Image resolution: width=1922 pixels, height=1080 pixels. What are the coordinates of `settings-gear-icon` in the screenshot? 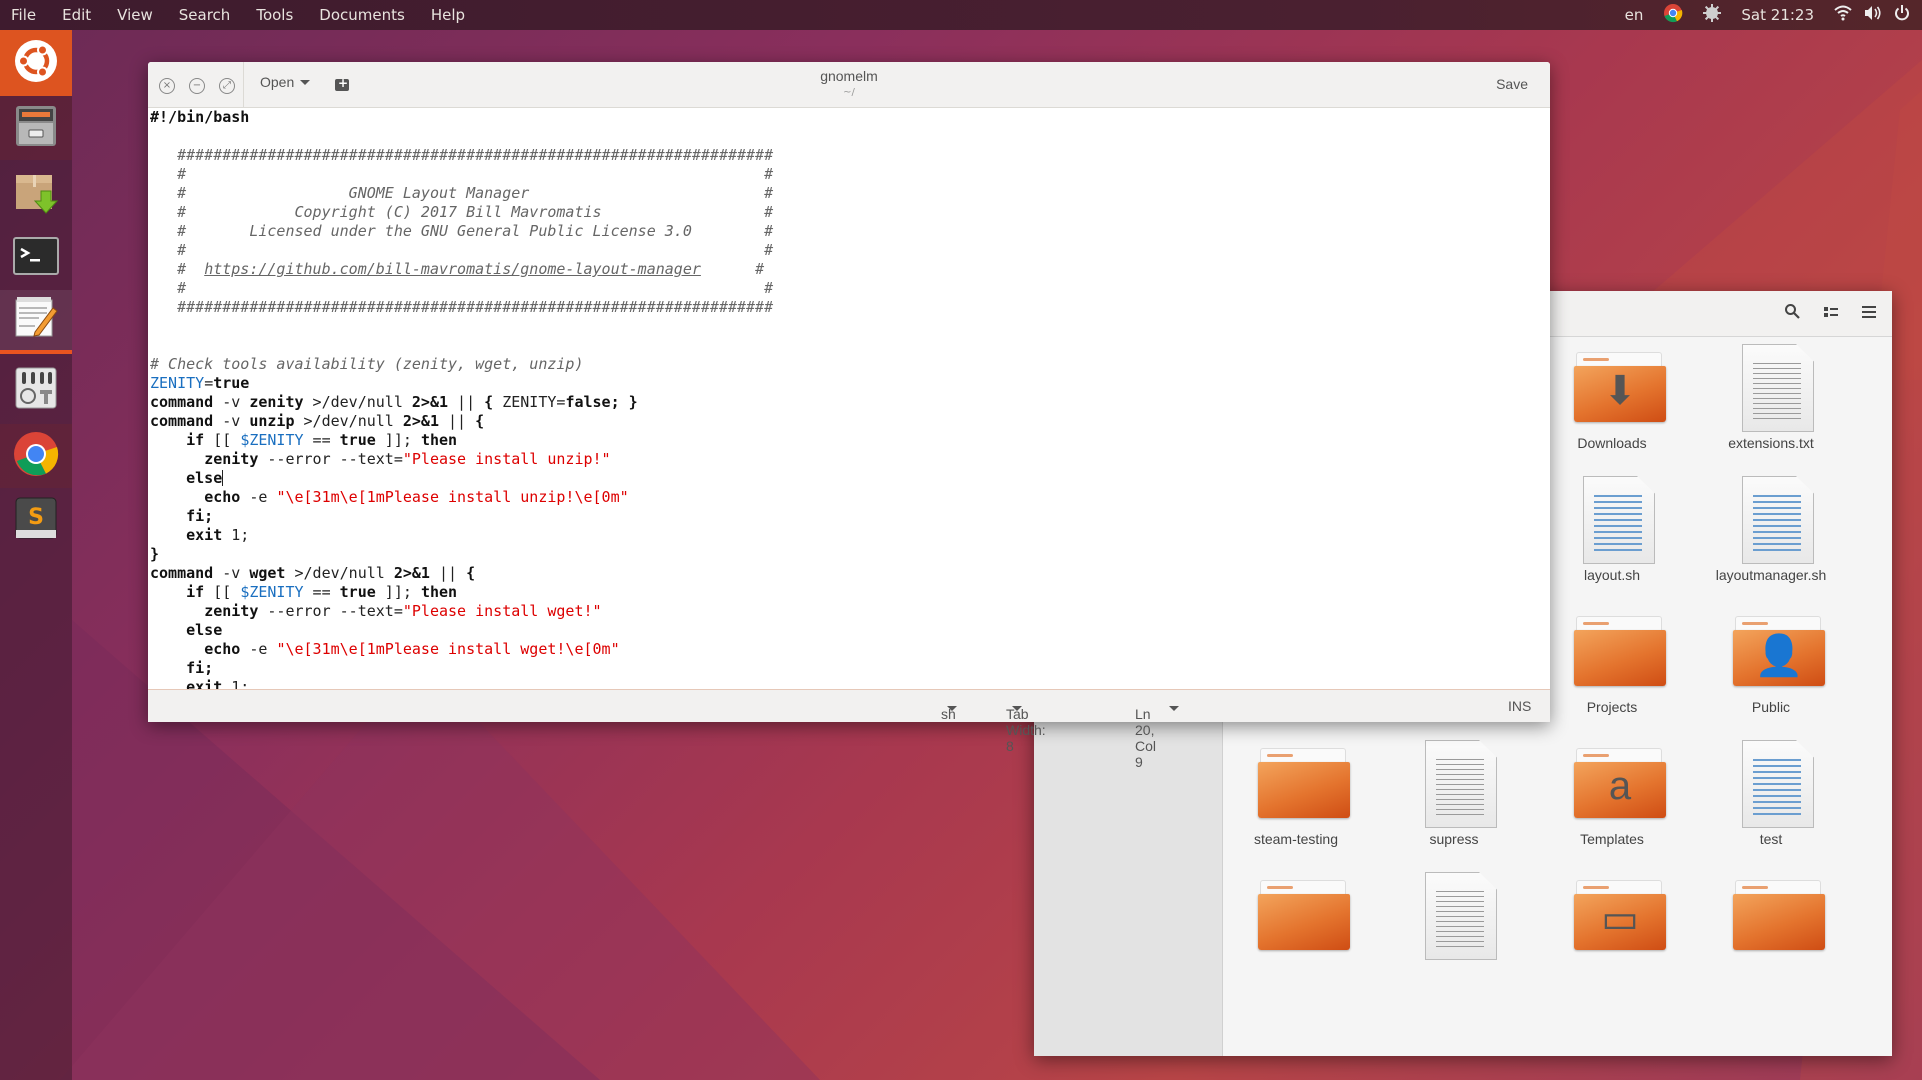 It's located at (1712, 15).